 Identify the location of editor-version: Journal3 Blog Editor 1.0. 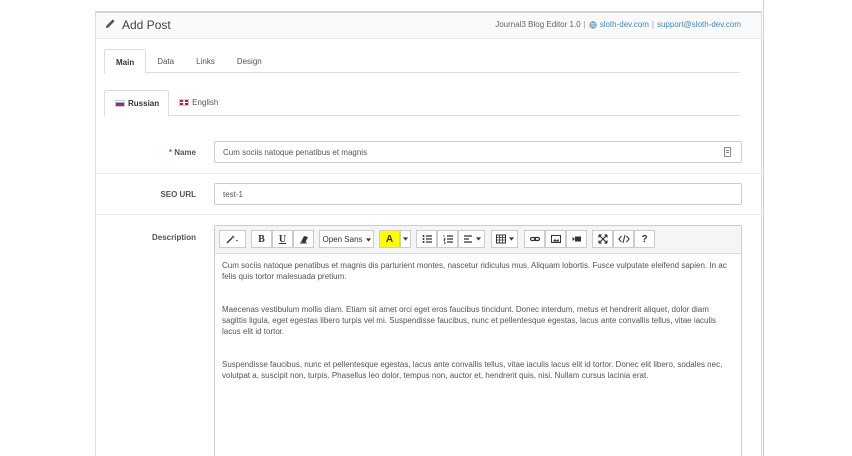
(538, 24).